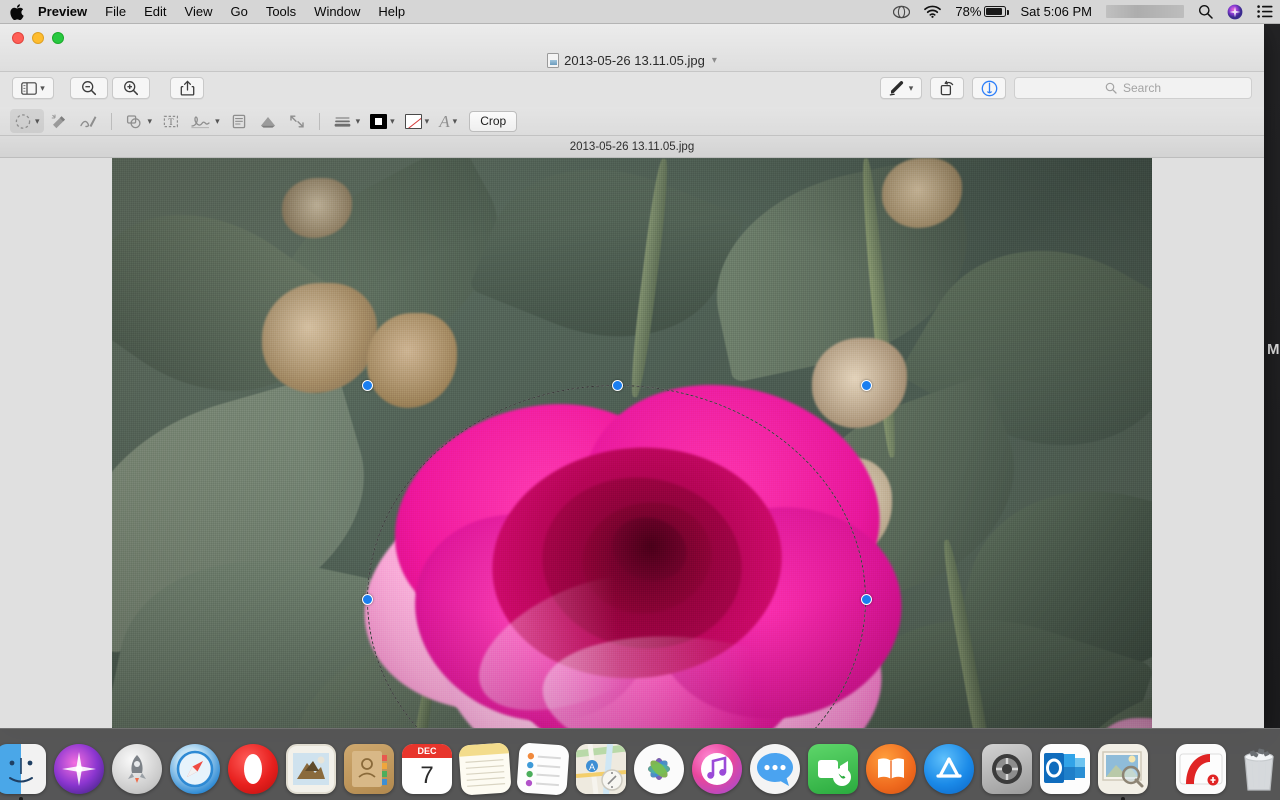  Describe the element at coordinates (281, 11) in the screenshot. I see `menu-tools: Tools` at that location.